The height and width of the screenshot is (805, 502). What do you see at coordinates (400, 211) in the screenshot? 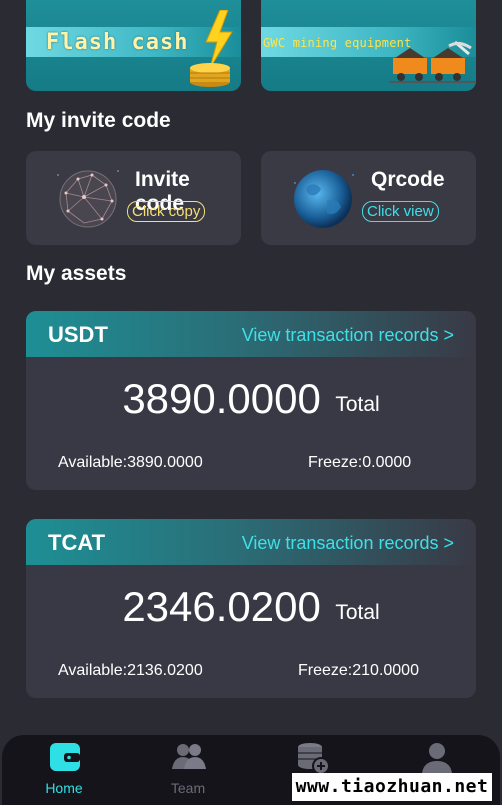
I see `click-view-button: Click view` at bounding box center [400, 211].